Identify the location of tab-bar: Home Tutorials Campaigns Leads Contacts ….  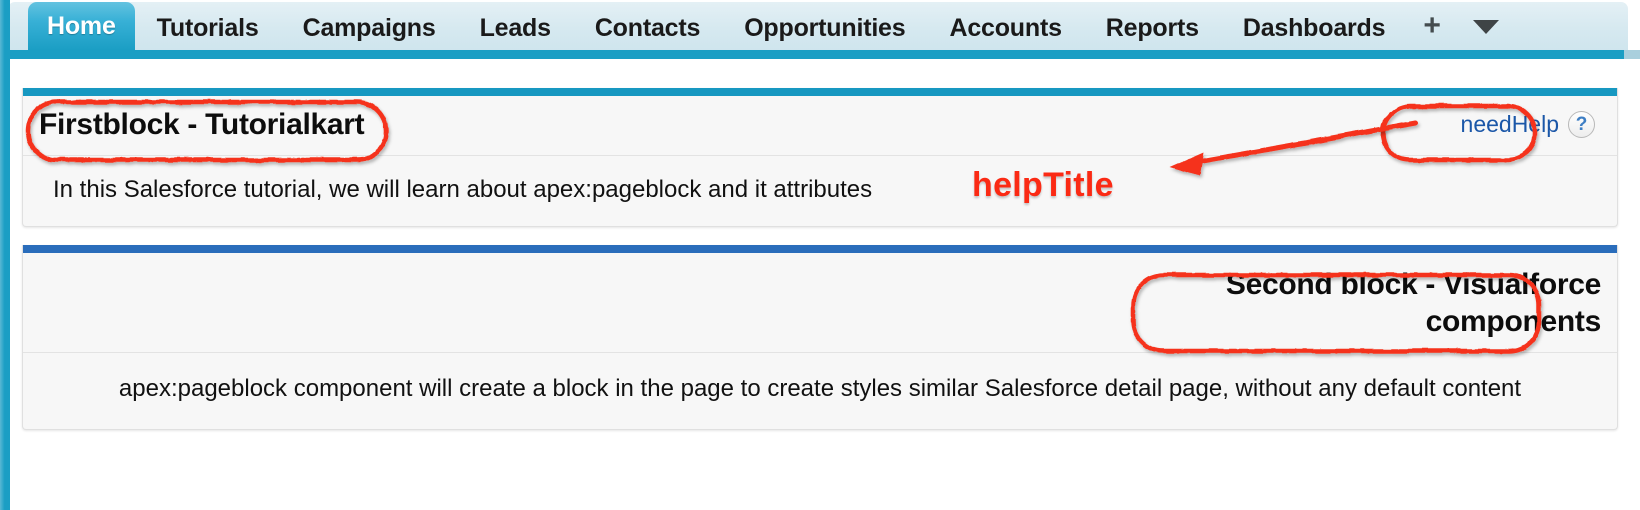
(818, 26).